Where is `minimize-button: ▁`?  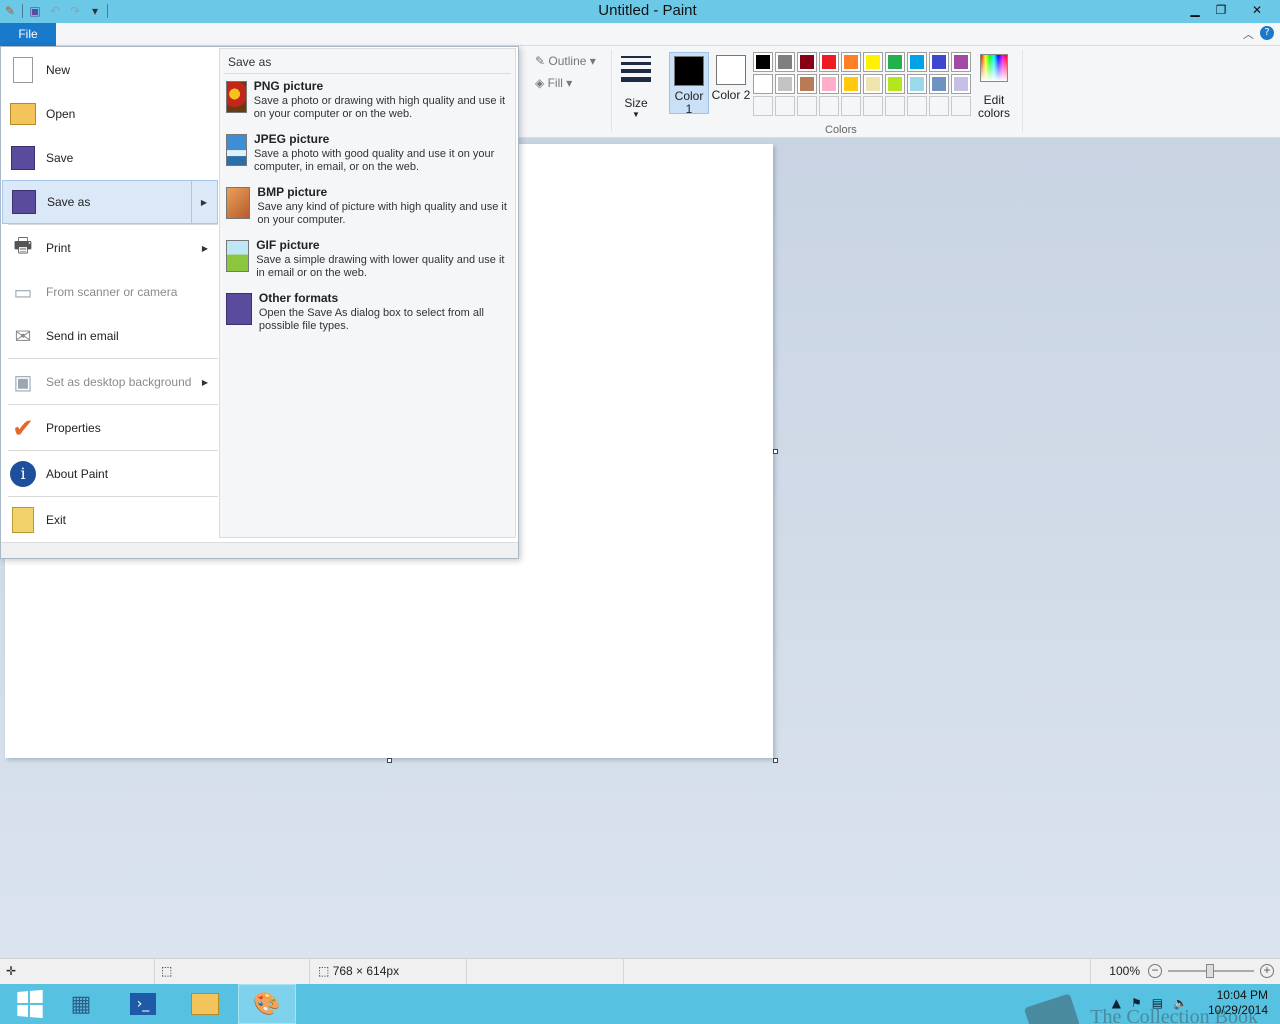
minimize-button: ▁ is located at coordinates (1195, 10).